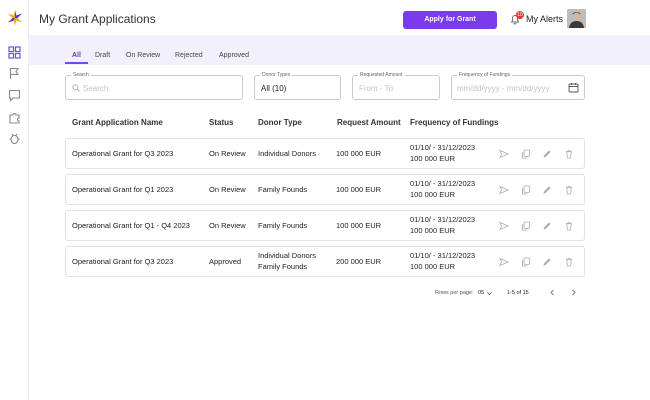 Image resolution: width=650 pixels, height=400 pixels. Describe the element at coordinates (102, 55) in the screenshot. I see `tab-draft: Draft` at that location.